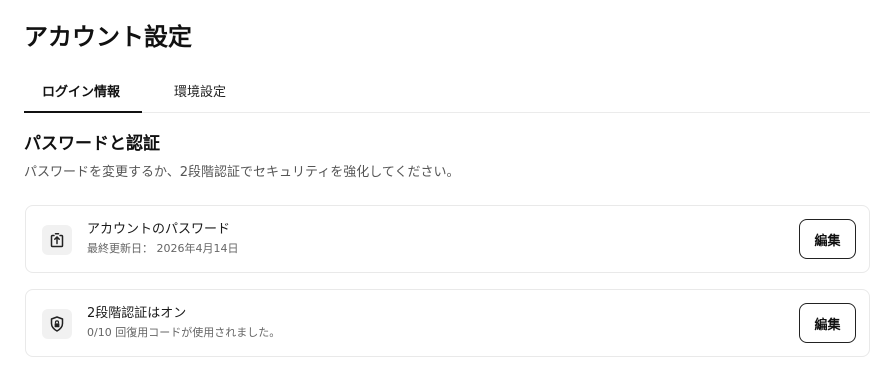  Describe the element at coordinates (57, 324) in the screenshot. I see `shield-lock-icon` at that location.